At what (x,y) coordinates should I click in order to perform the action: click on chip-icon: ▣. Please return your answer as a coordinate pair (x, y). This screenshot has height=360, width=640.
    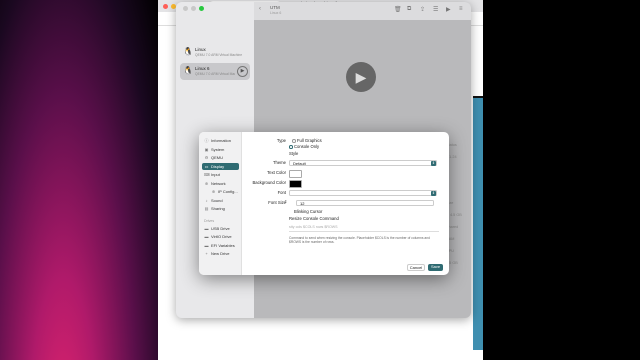
    Looking at the image, I should click on (206, 149).